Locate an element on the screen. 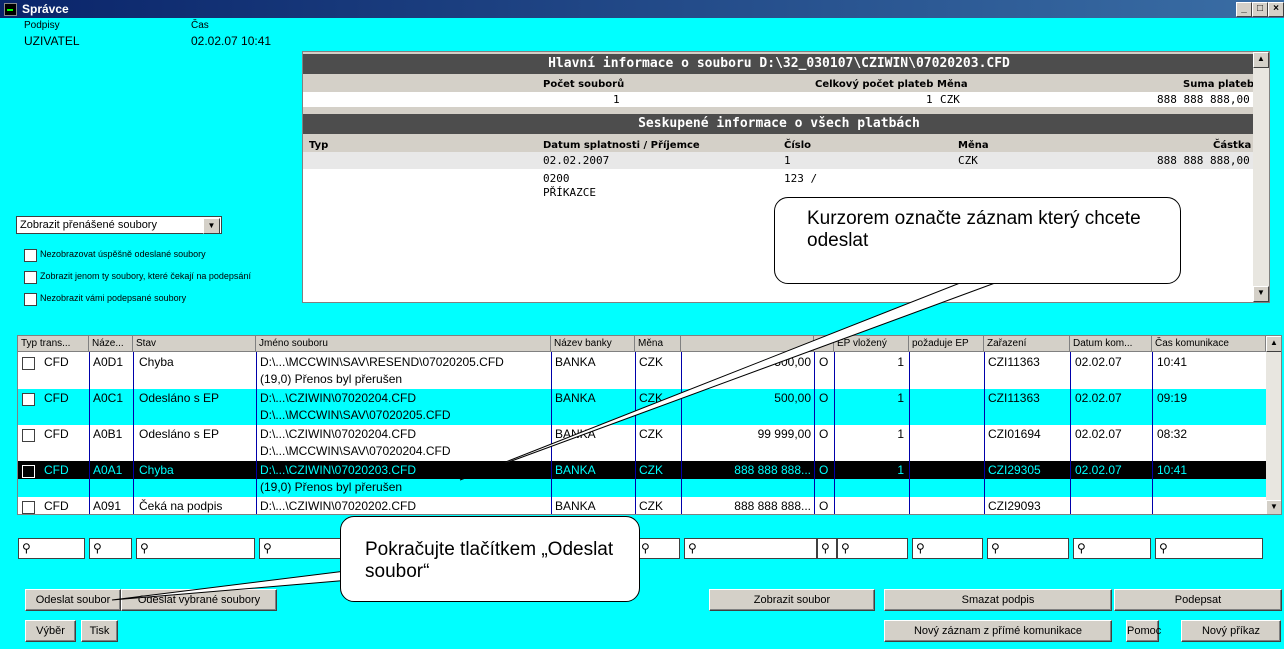  view-select: Zobrazit přenášené soubory ▼ is located at coordinates (119, 225).